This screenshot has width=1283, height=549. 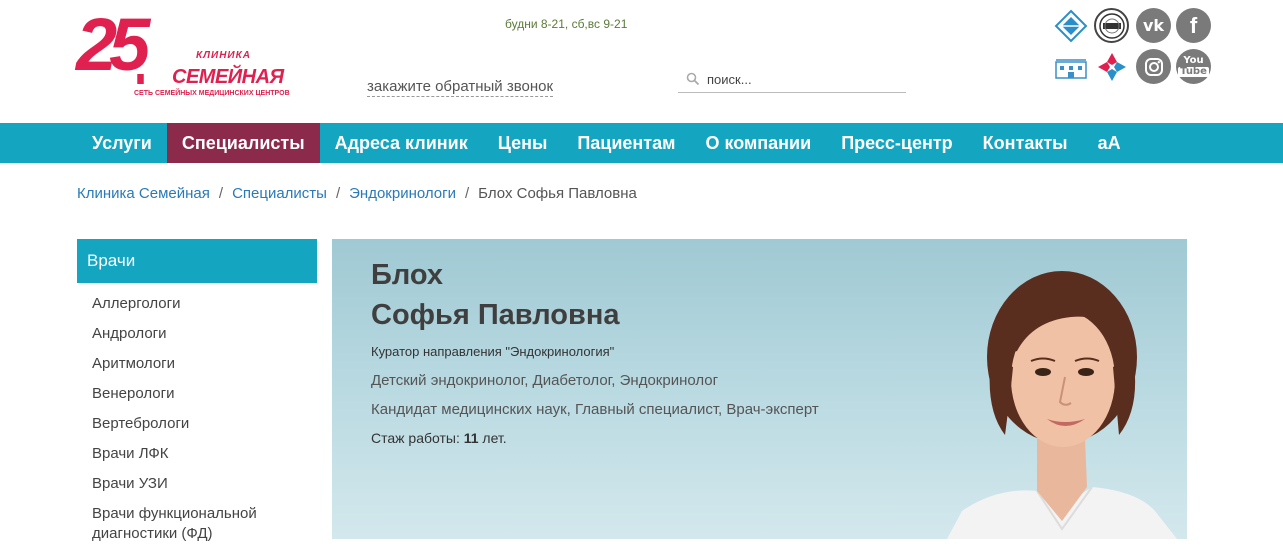 What do you see at coordinates (1070, 25) in the screenshot?
I see `accreditation-diamond-icon` at bounding box center [1070, 25].